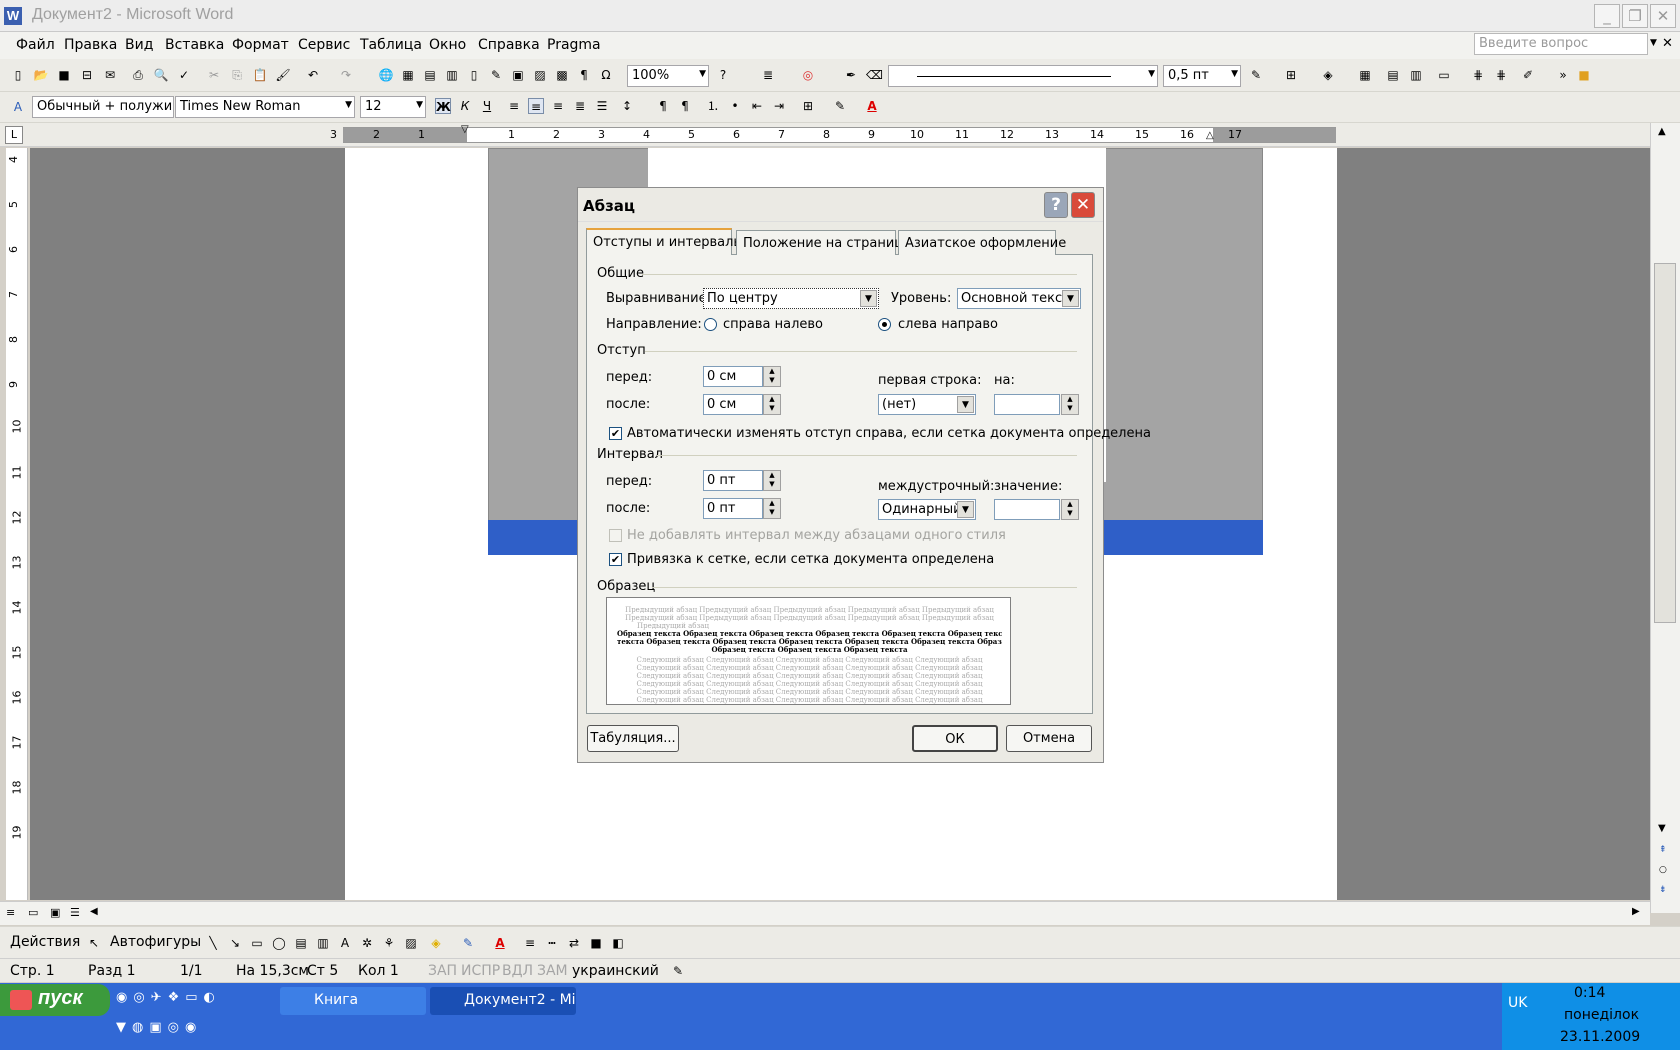  What do you see at coordinates (474, 75) in the screenshot?
I see `columns-icon: ▯` at bounding box center [474, 75].